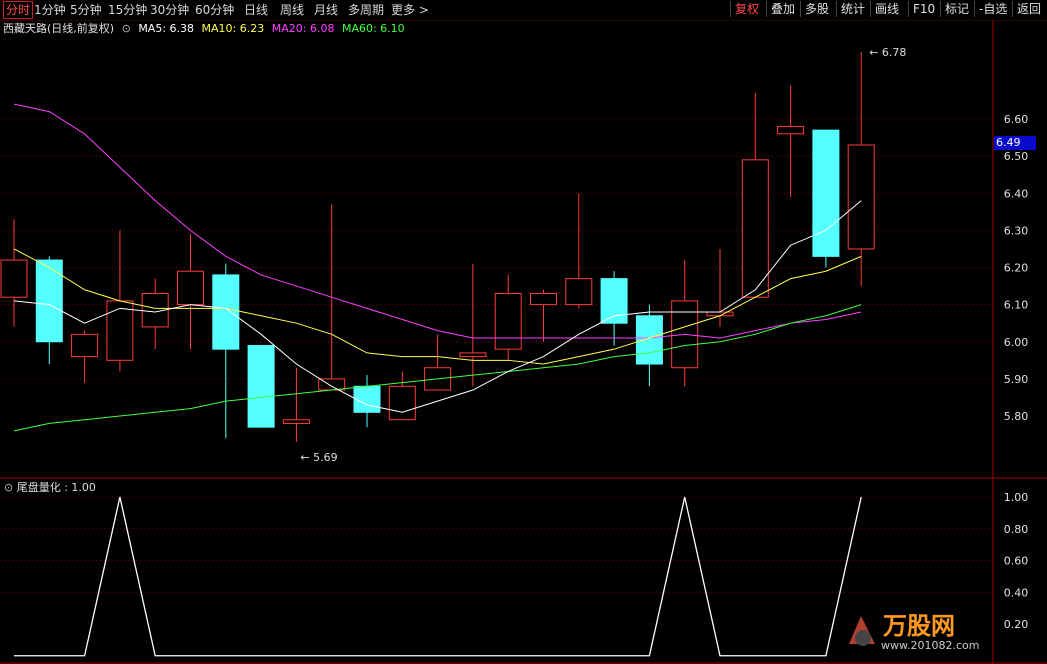  I want to click on period-tab-1: 1分钟, so click(50, 10).